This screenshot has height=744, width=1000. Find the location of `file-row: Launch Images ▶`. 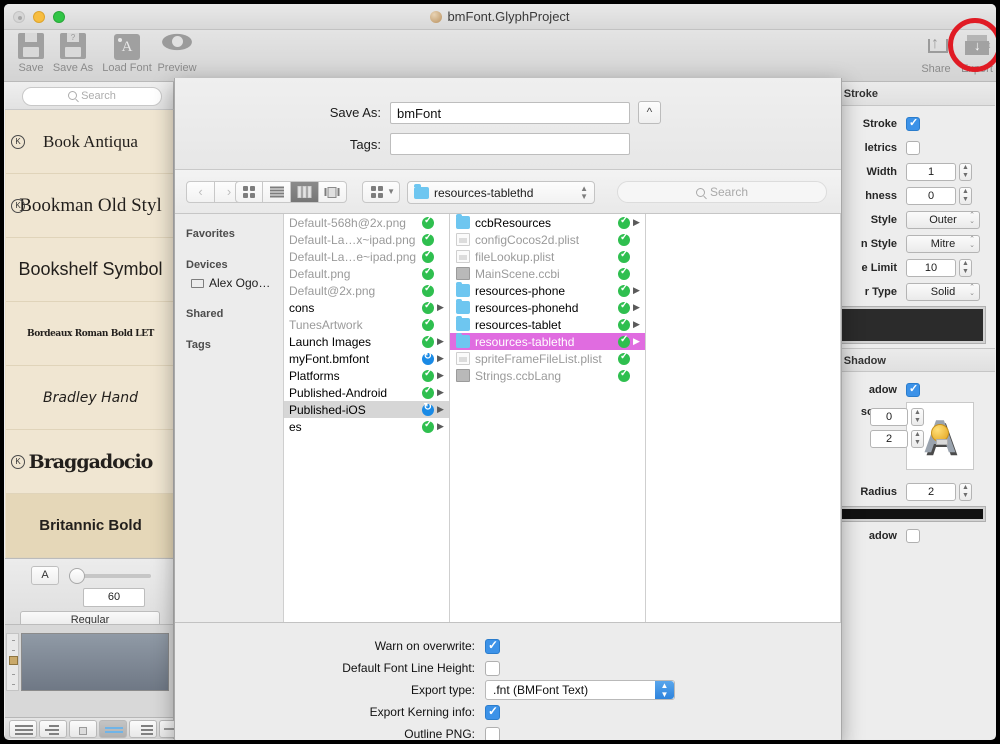

file-row: Launch Images ▶ is located at coordinates (366, 341).